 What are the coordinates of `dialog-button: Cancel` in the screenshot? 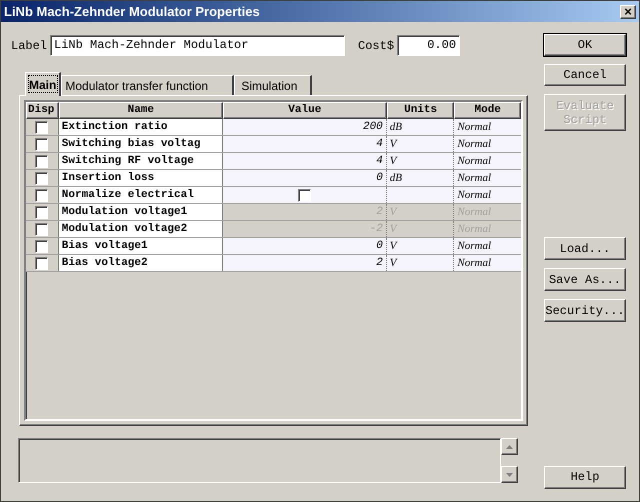 It's located at (585, 75).